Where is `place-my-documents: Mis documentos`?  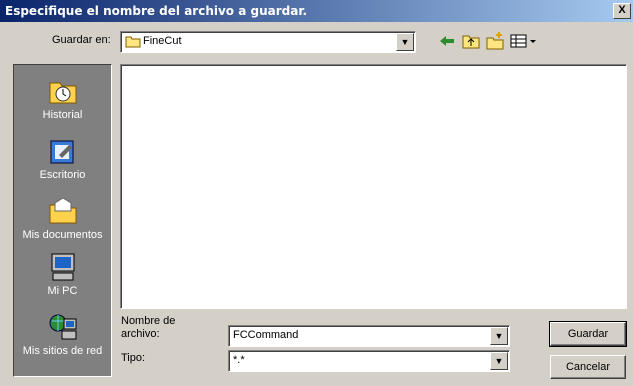
place-my-documents: Mis documentos is located at coordinates (62, 218).